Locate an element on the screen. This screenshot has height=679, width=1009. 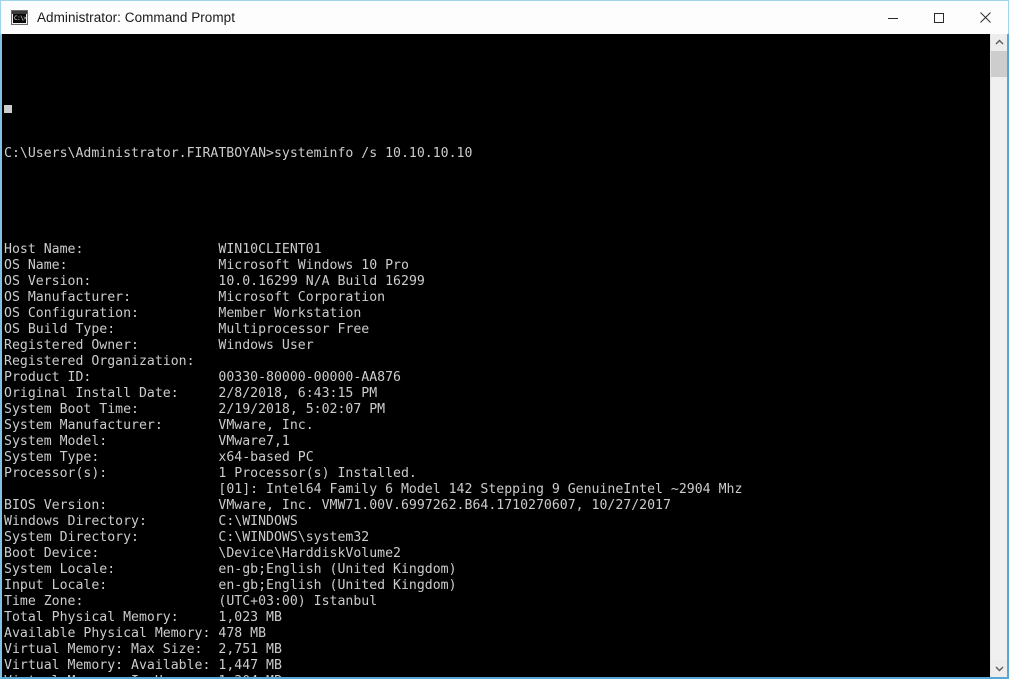
console-row-label: Registered Organization: is located at coordinates (99, 361).